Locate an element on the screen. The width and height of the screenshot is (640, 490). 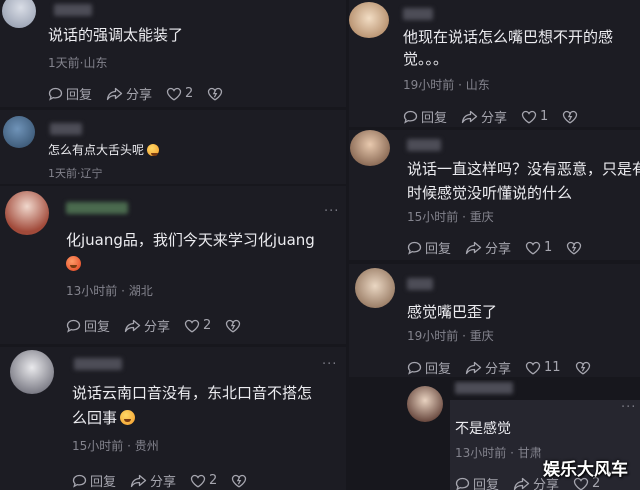
comment-text: 么回事 is located at coordinates (104, 418).